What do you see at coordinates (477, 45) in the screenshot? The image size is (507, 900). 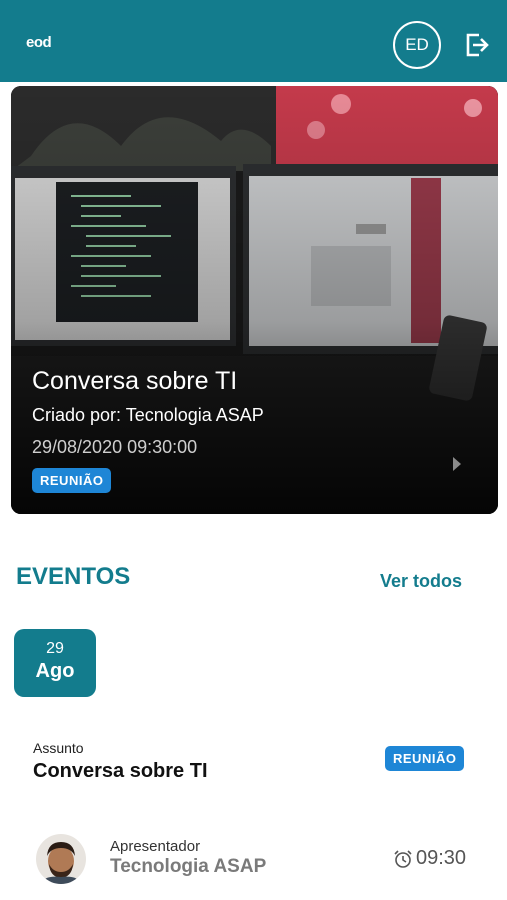 I see `logout-icon` at bounding box center [477, 45].